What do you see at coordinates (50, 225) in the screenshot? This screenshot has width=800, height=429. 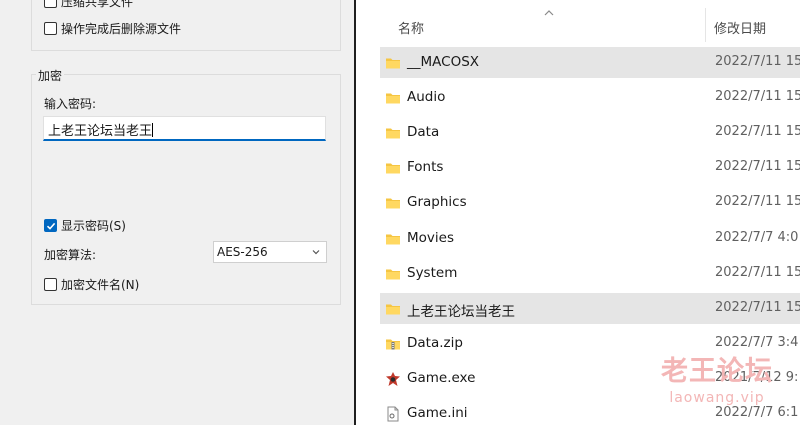 I see `checkmark-icon` at bounding box center [50, 225].